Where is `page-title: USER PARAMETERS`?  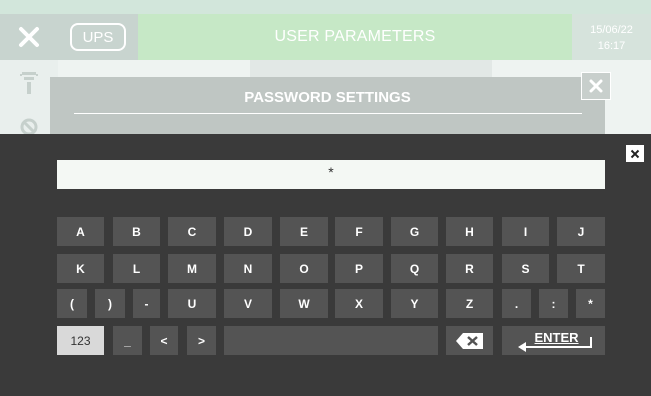 page-title: USER PARAMETERS is located at coordinates (355, 37).